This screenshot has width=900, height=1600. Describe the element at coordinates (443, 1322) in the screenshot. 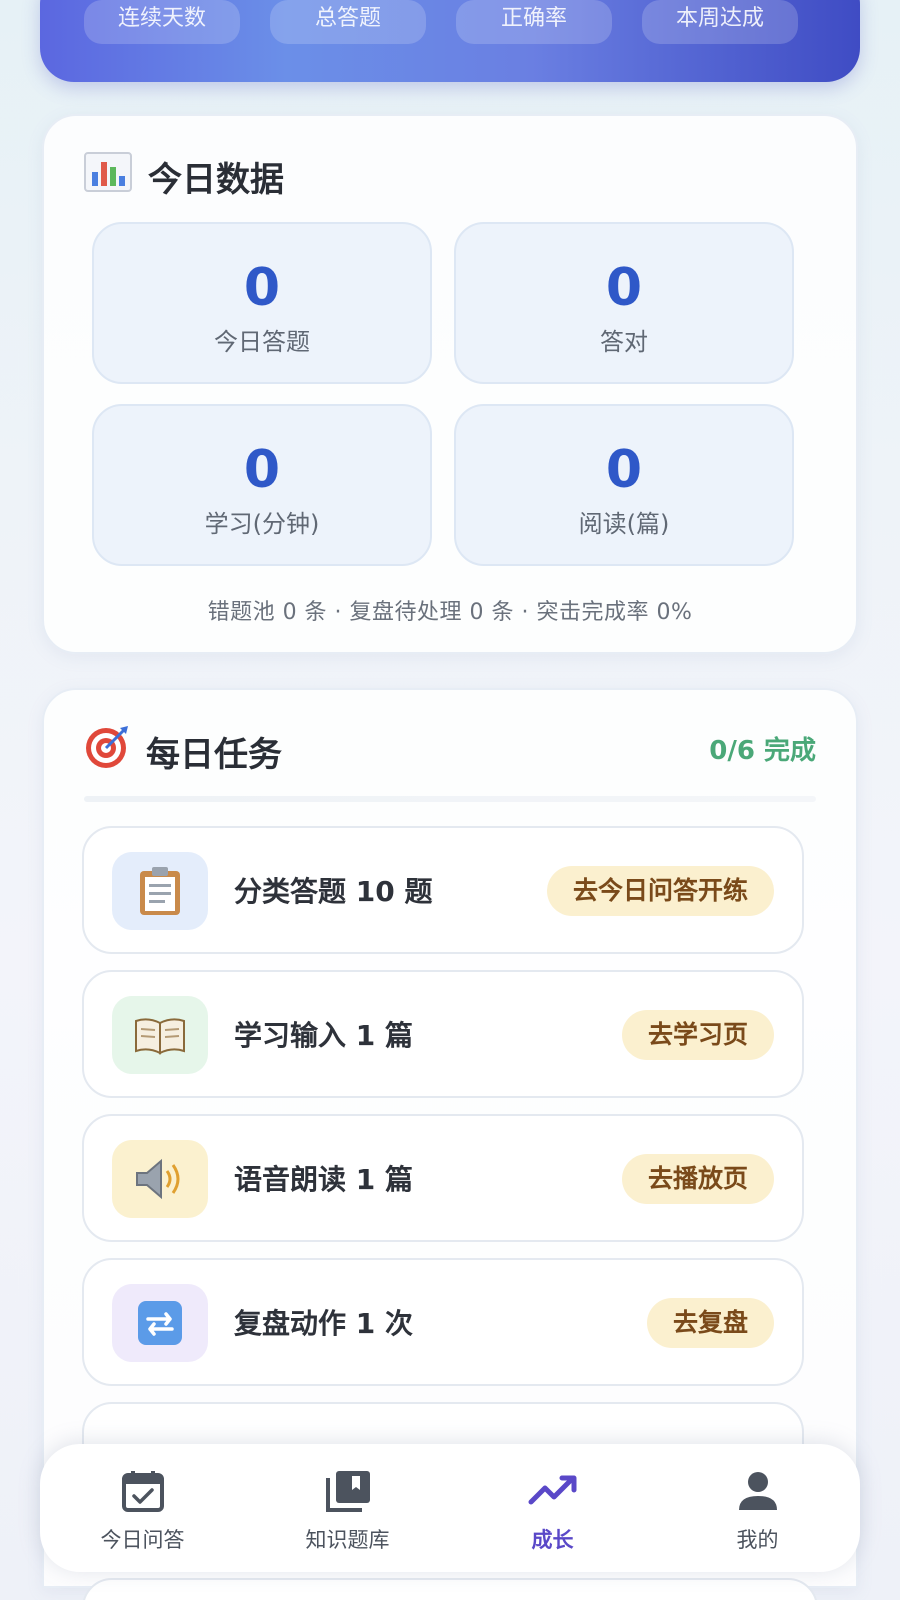

I see `task-row-review: 复盘动作 1 次 去复盘` at that location.